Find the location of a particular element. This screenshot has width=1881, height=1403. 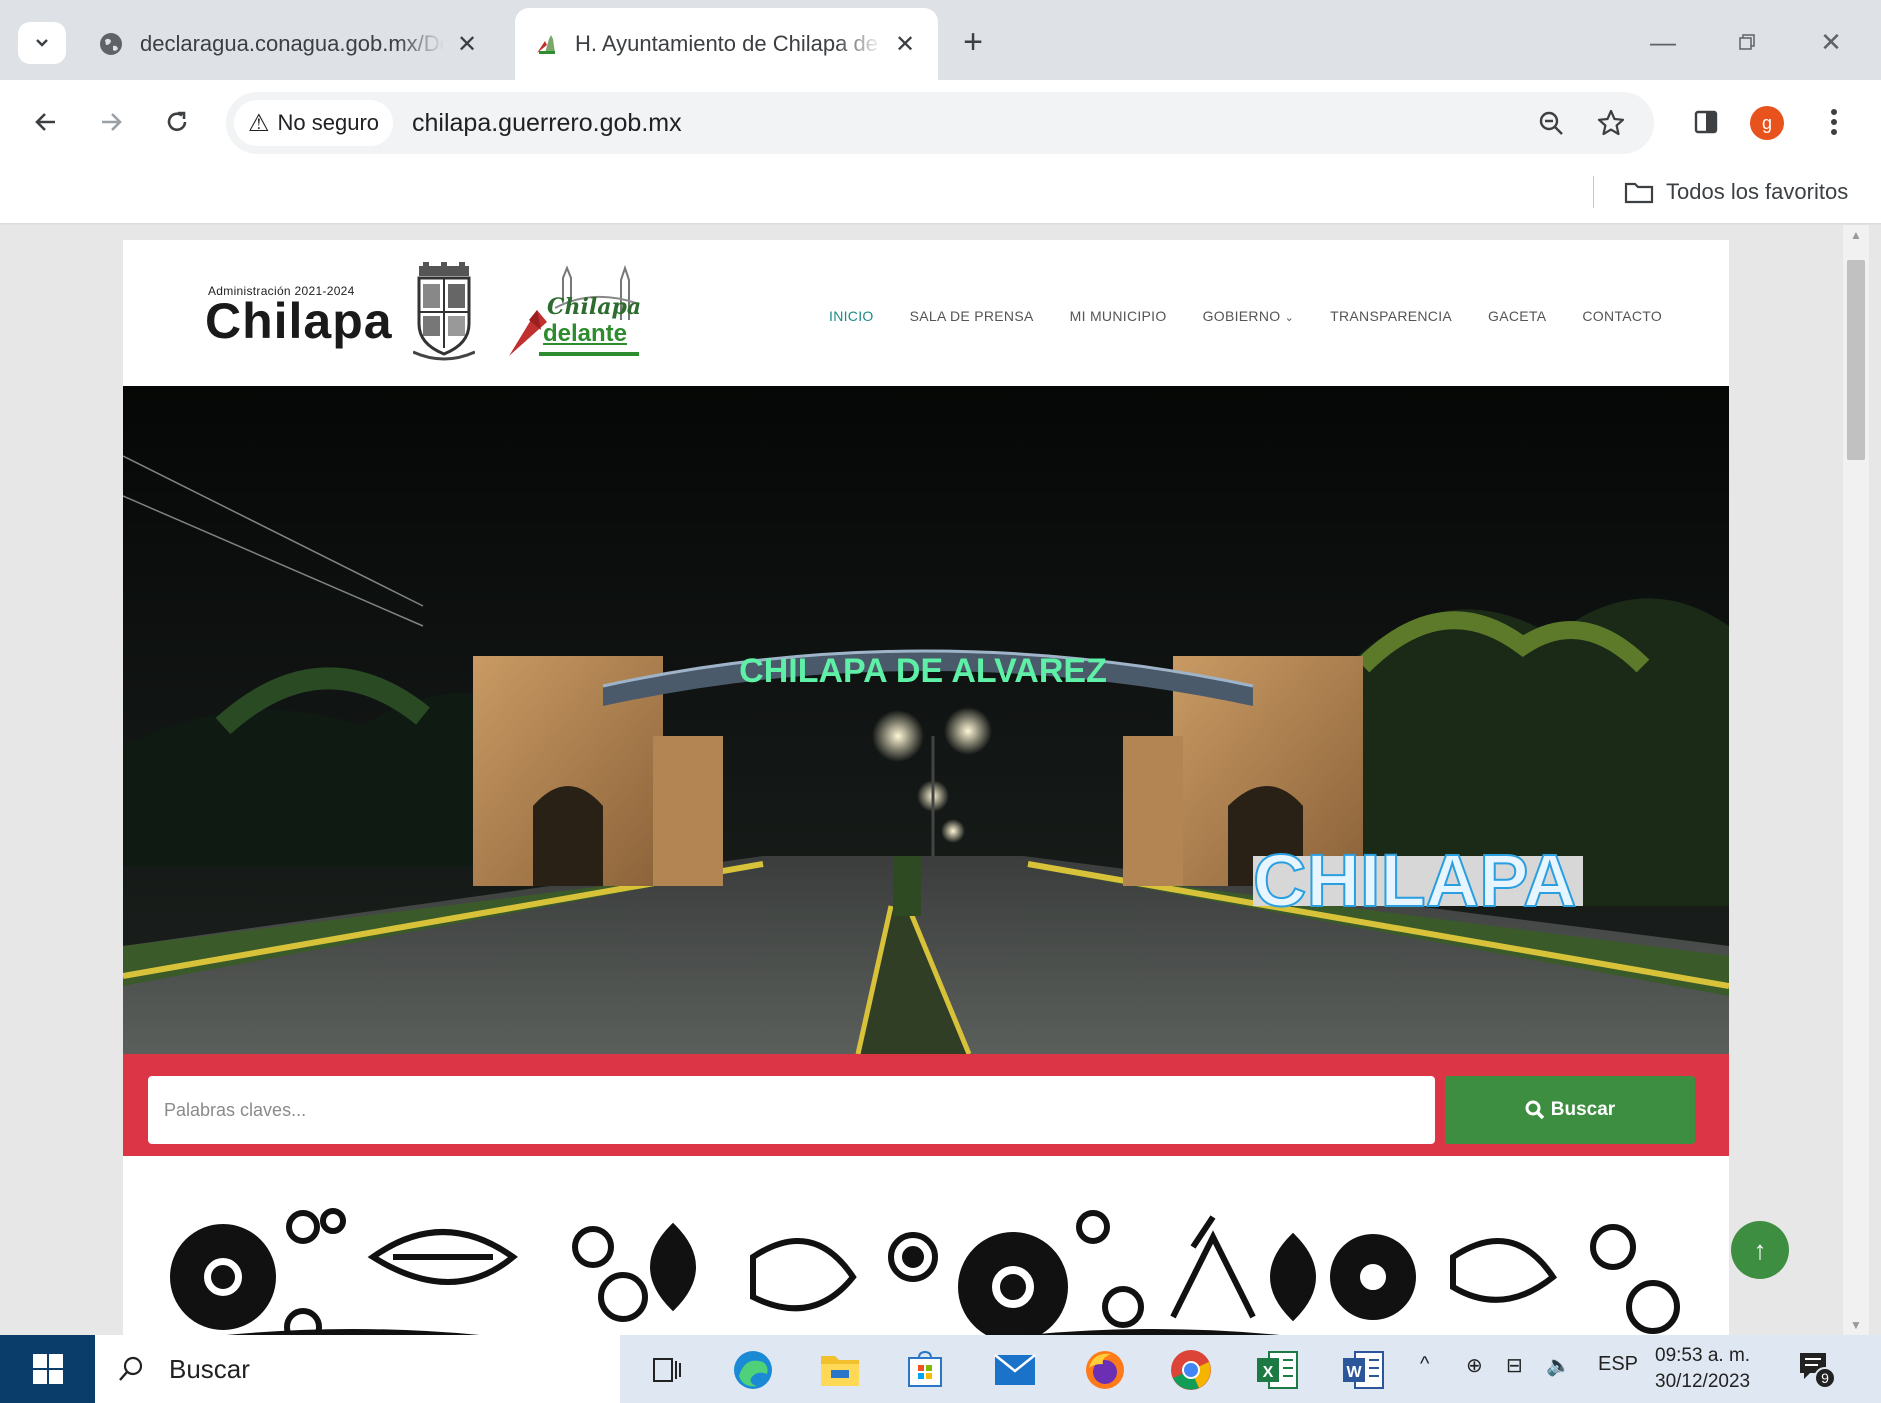

clock-date: 30/12/2023 is located at coordinates (1703, 1381).